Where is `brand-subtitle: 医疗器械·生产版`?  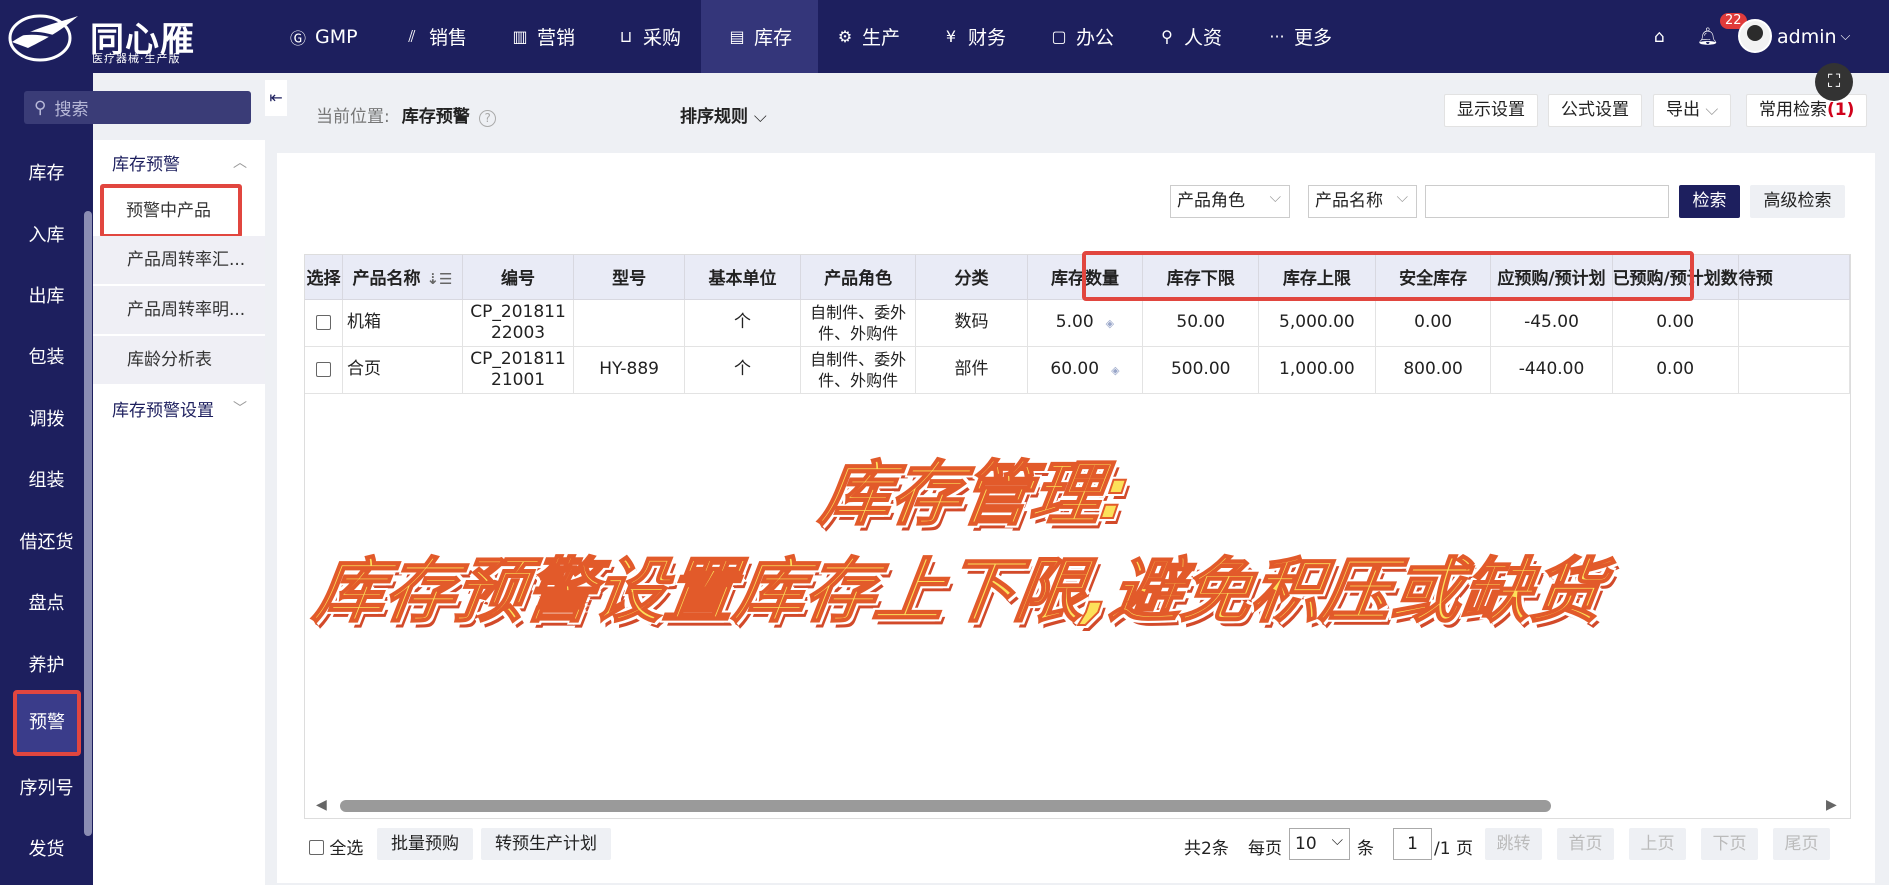
brand-subtitle: 医疗器械·生产版 is located at coordinates (136, 58).